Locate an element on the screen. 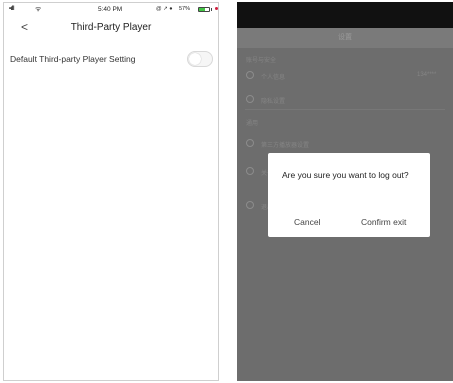  status-icons: @ ↗ ● is located at coordinates (164, 9).